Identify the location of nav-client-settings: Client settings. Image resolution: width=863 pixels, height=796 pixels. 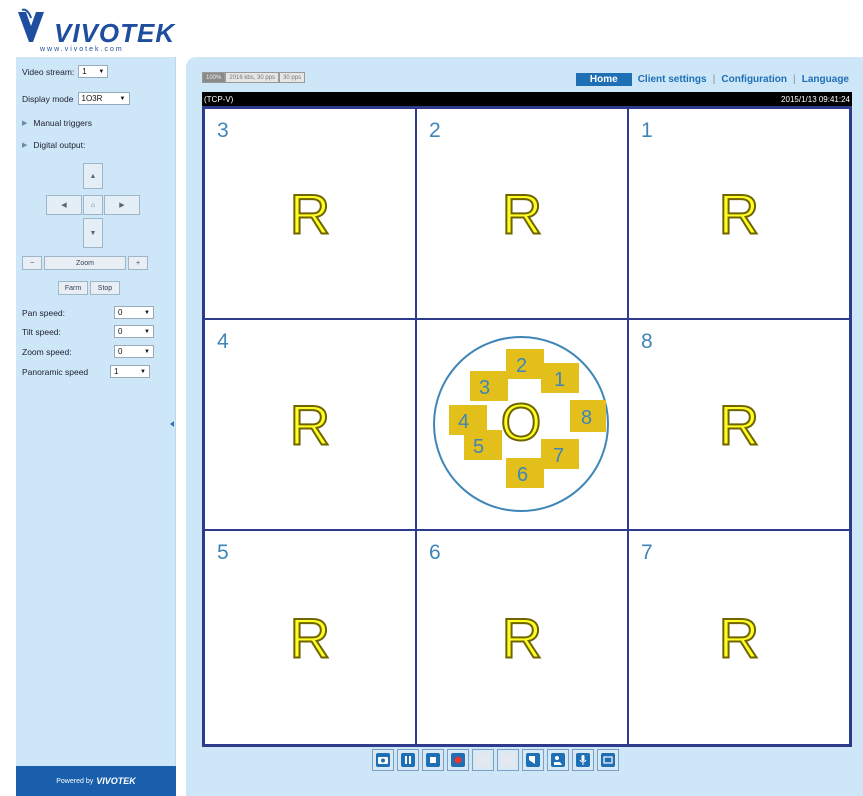
(672, 79).